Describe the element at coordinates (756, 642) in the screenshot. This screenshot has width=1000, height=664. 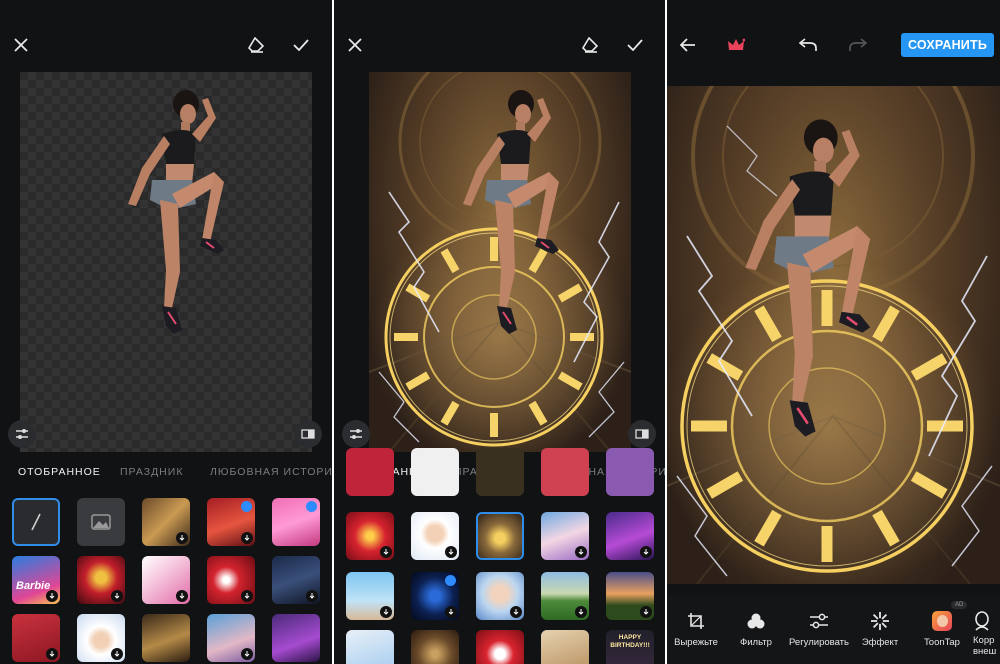
I see `tool-label: Фильтр` at that location.